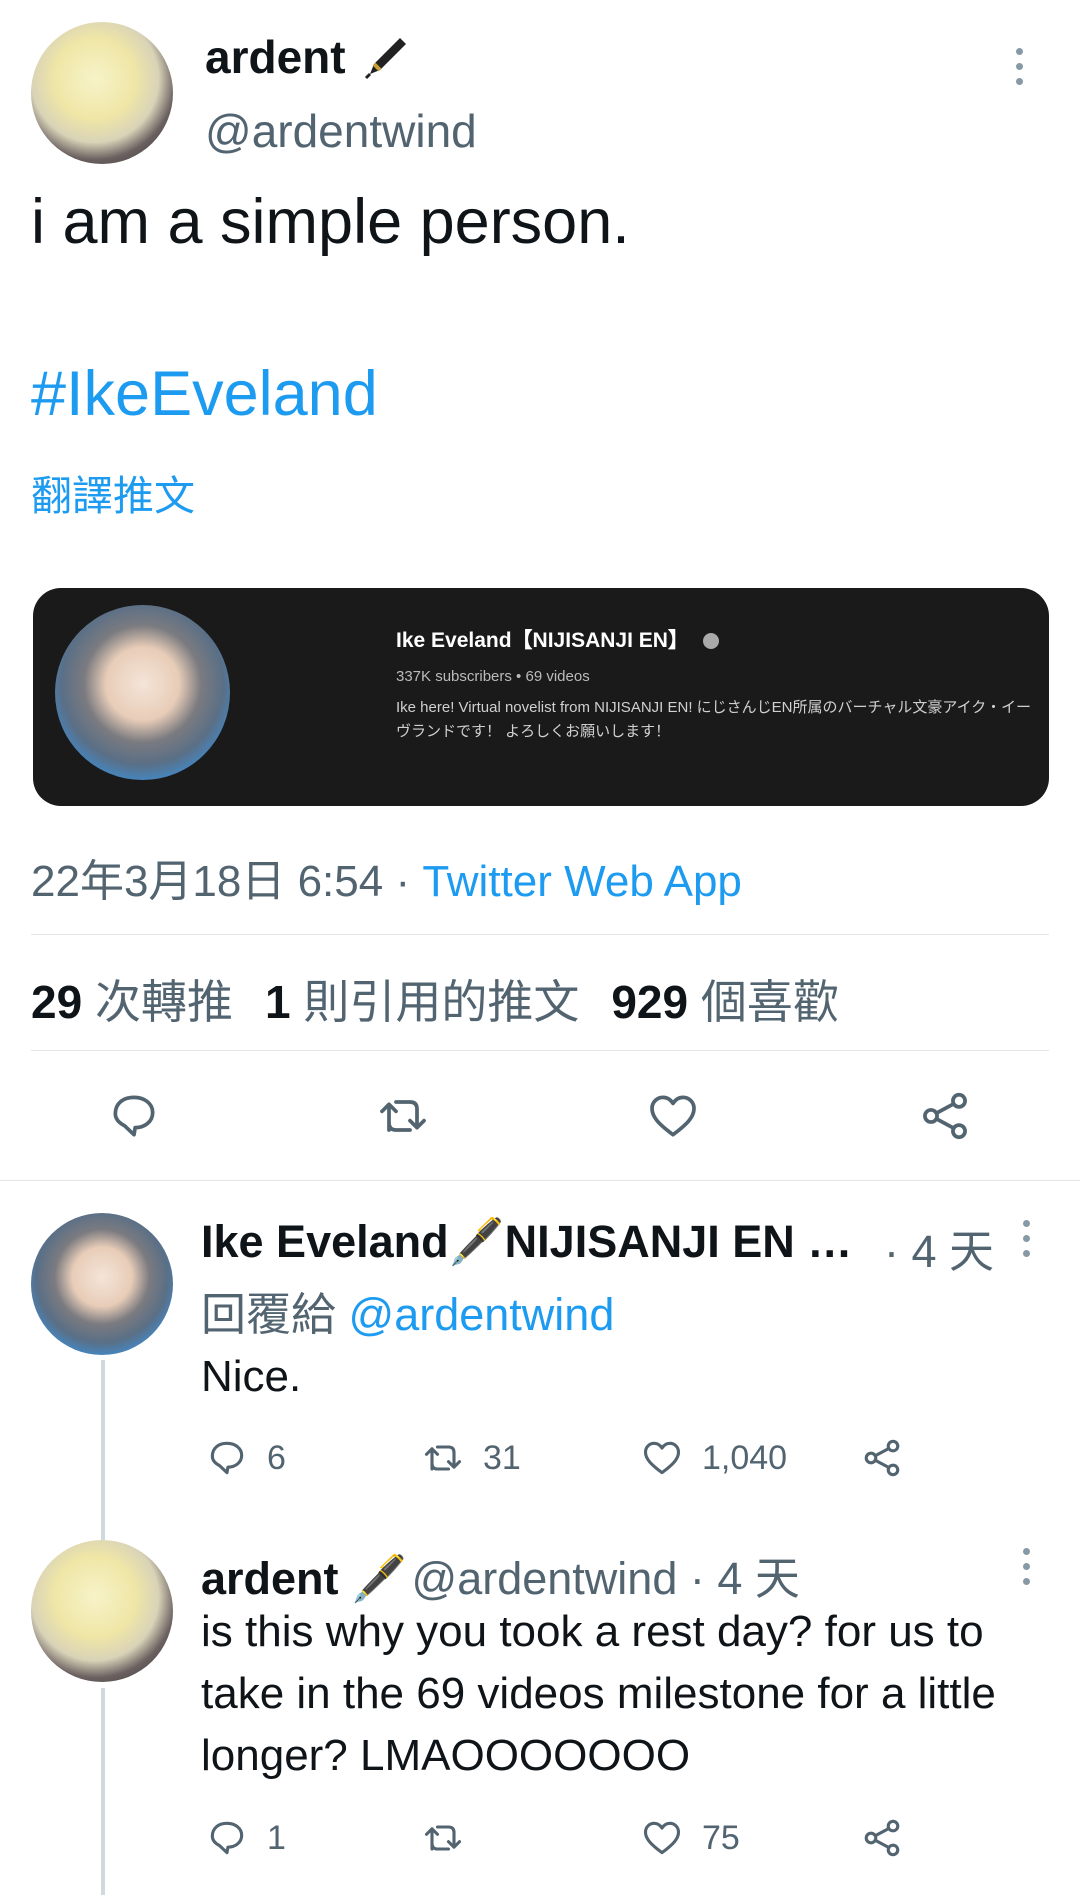 The height and width of the screenshot is (1895, 1080). What do you see at coordinates (721, 1837) in the screenshot?
I see `like-count: 75` at bounding box center [721, 1837].